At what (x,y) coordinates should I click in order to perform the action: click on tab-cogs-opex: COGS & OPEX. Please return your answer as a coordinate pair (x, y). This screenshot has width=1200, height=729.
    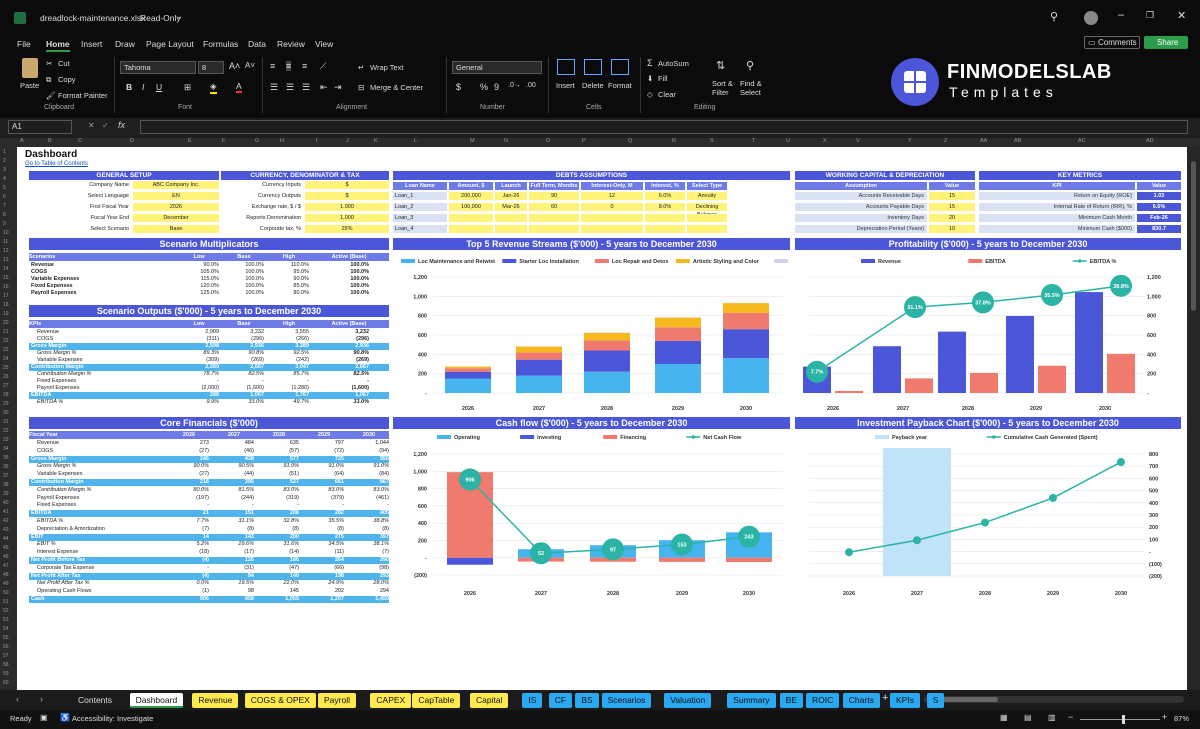
    Looking at the image, I should click on (280, 700).